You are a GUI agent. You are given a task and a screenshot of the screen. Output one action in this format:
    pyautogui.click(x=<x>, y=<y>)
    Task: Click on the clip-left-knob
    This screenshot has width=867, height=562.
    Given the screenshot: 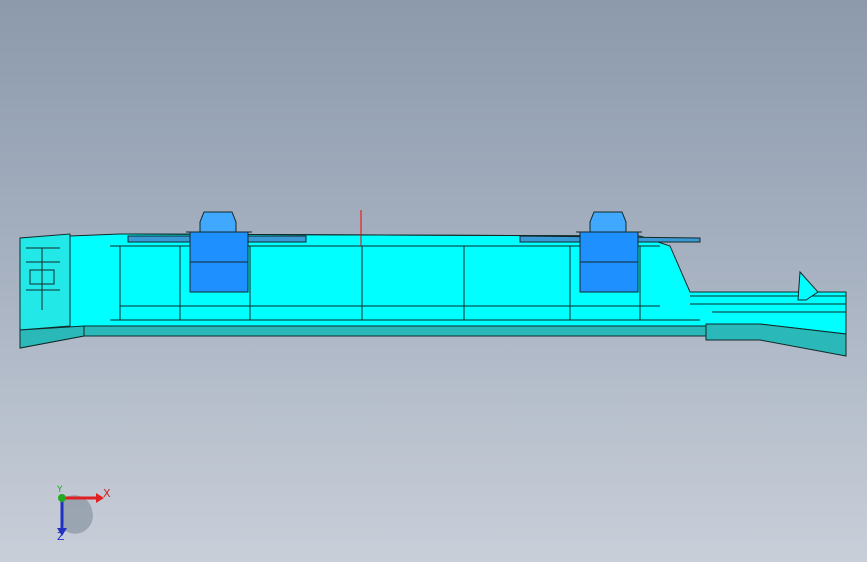 What is the action you would take?
    pyautogui.click(x=218, y=222)
    